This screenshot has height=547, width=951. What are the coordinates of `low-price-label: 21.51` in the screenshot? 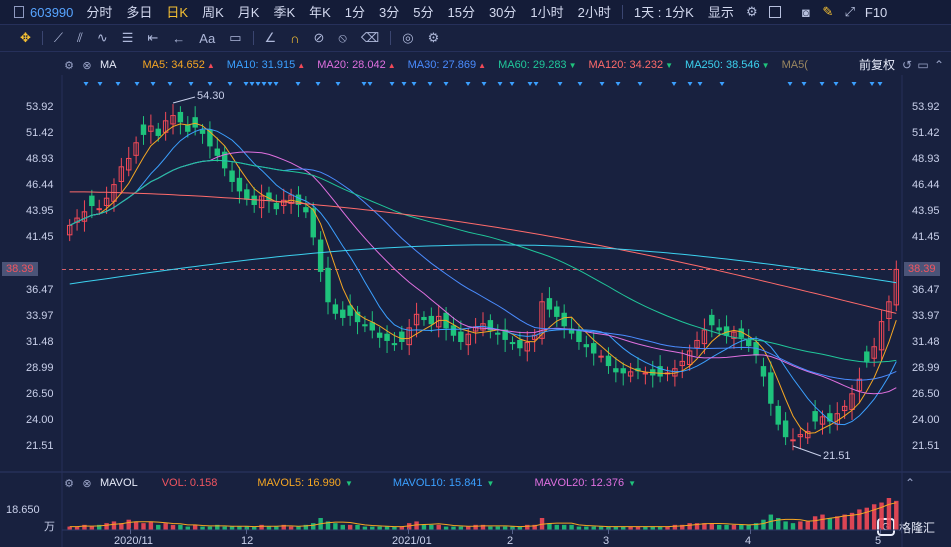 It's located at (836, 456).